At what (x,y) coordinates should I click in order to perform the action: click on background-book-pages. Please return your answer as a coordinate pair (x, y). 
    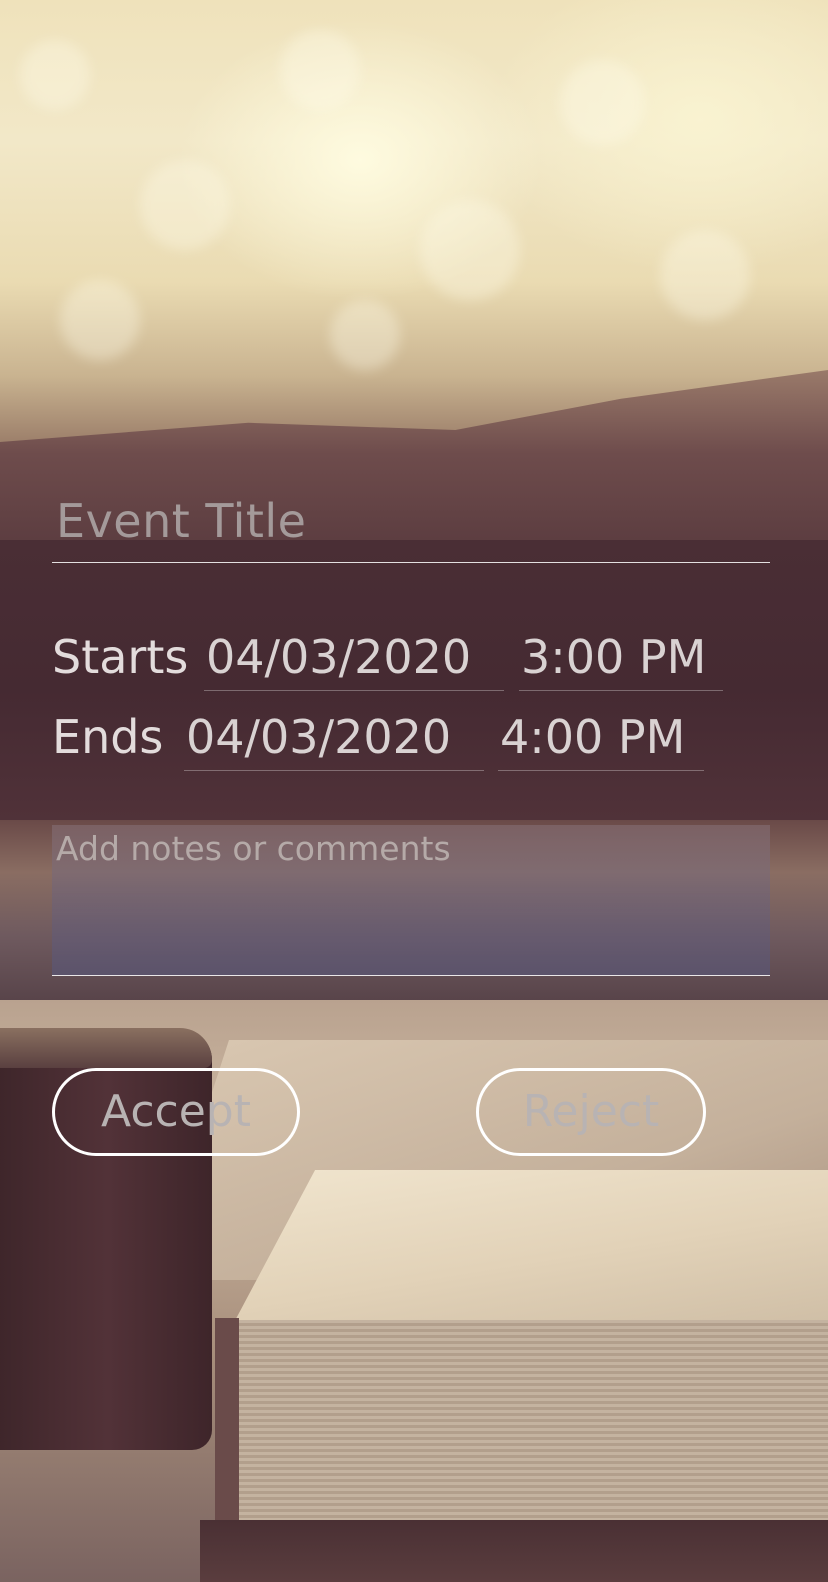
    Looking at the image, I should click on (529, 1425).